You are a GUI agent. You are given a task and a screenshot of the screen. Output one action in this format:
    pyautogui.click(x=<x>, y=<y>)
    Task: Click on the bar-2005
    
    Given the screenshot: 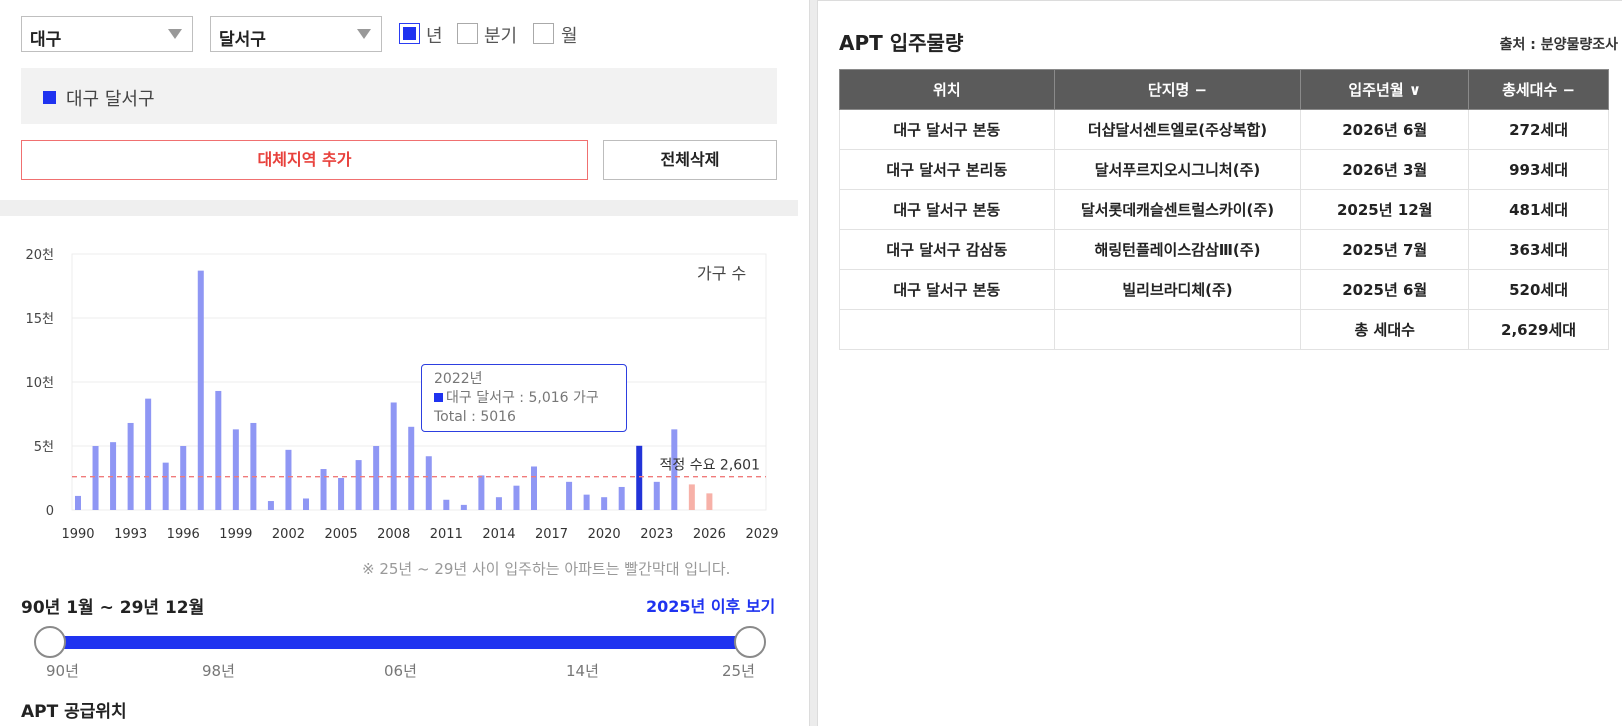 What is the action you would take?
    pyautogui.click(x=341, y=494)
    